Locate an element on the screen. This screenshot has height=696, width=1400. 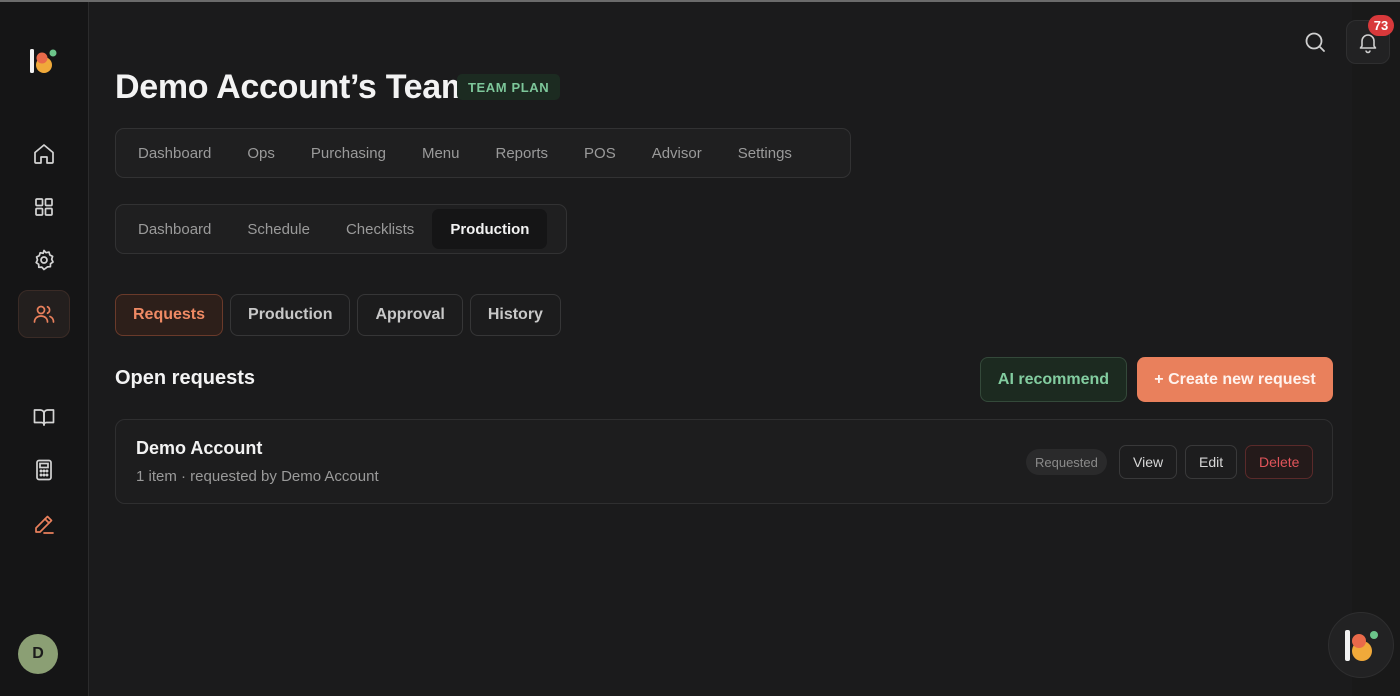
users-icon is located at coordinates (44, 314).